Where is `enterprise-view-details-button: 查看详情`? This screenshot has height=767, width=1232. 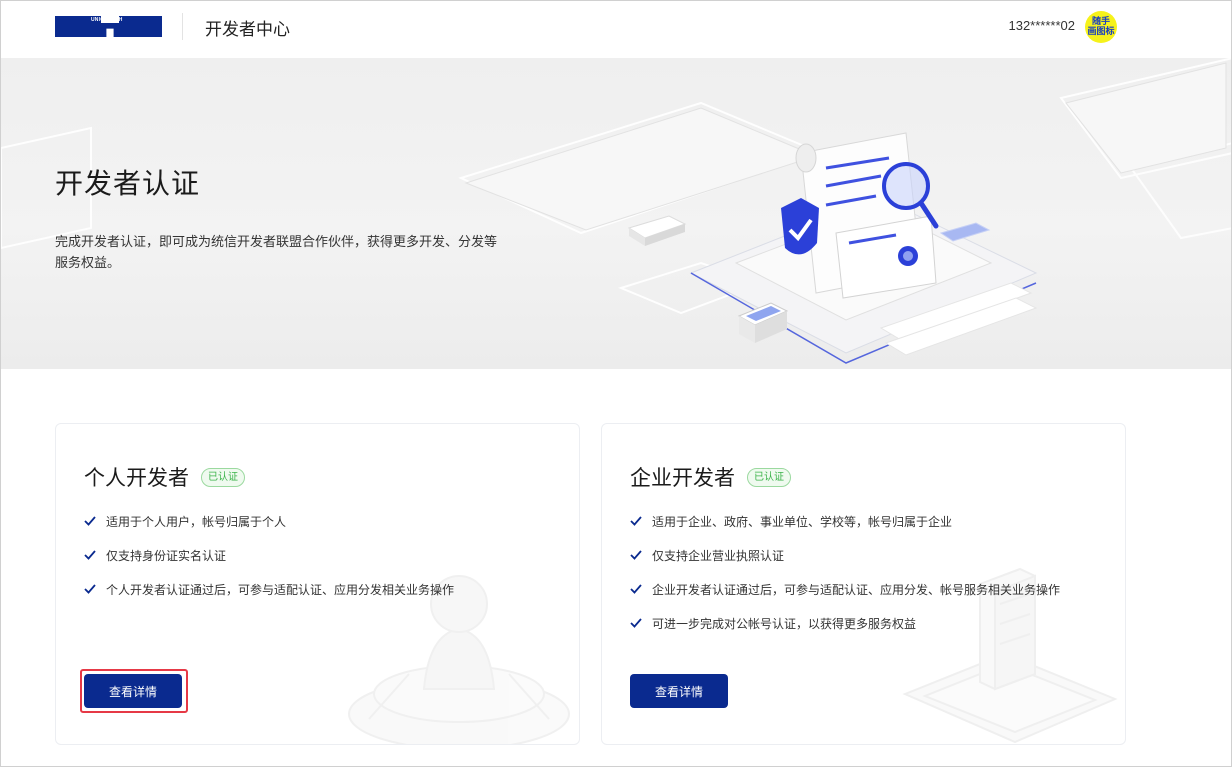
enterprise-view-details-button: 查看详情 is located at coordinates (679, 691).